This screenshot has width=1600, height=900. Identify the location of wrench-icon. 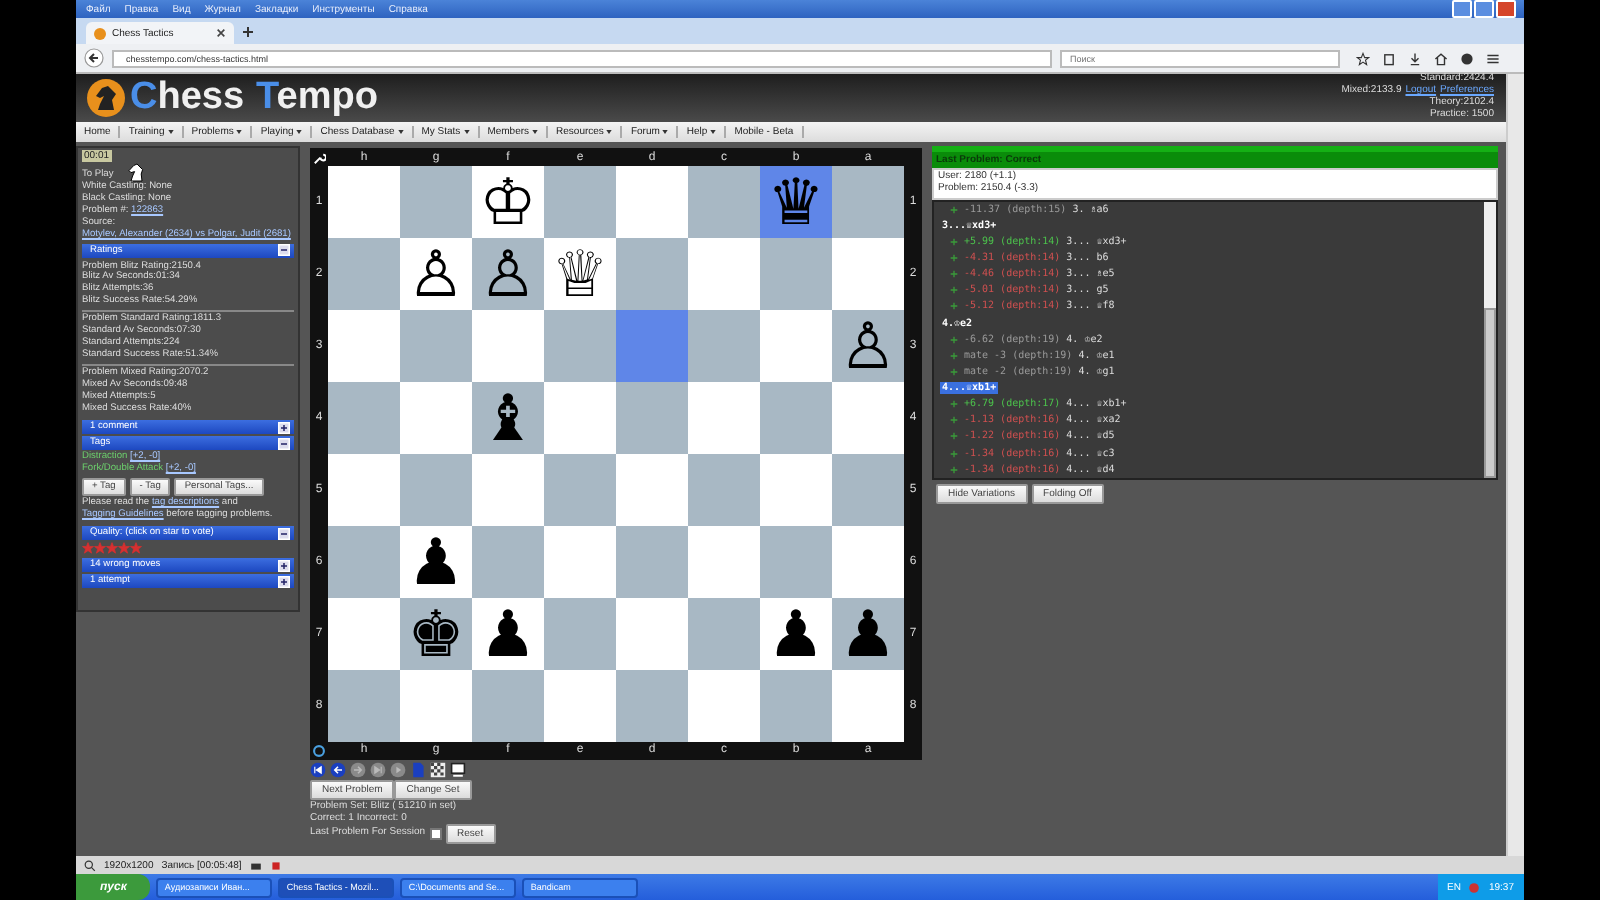
(319, 158).